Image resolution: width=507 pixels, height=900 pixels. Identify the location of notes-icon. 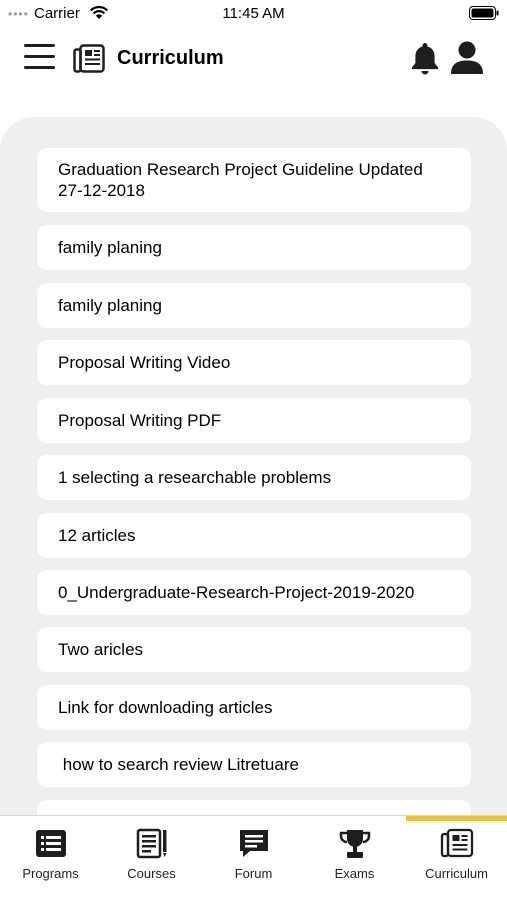
(152, 844).